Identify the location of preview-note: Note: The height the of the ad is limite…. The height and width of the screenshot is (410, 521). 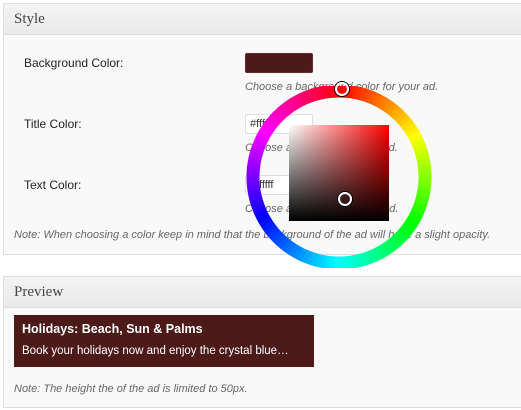
(131, 389).